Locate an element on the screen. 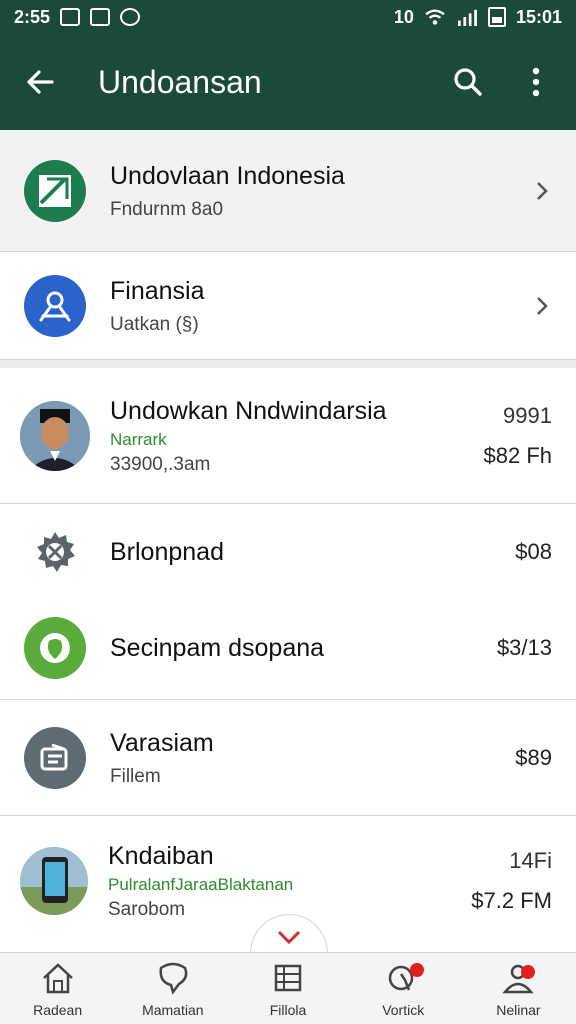  home-icon is located at coordinates (57, 977).